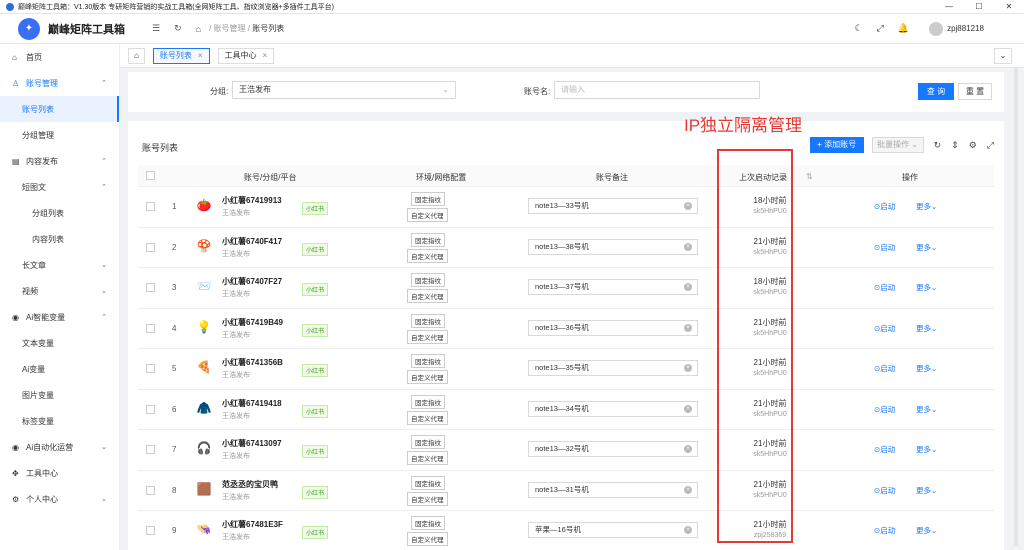 The image size is (1024, 550). What do you see at coordinates (59, 109) in the screenshot?
I see `sidebar-item-2: 账号列表` at bounding box center [59, 109].